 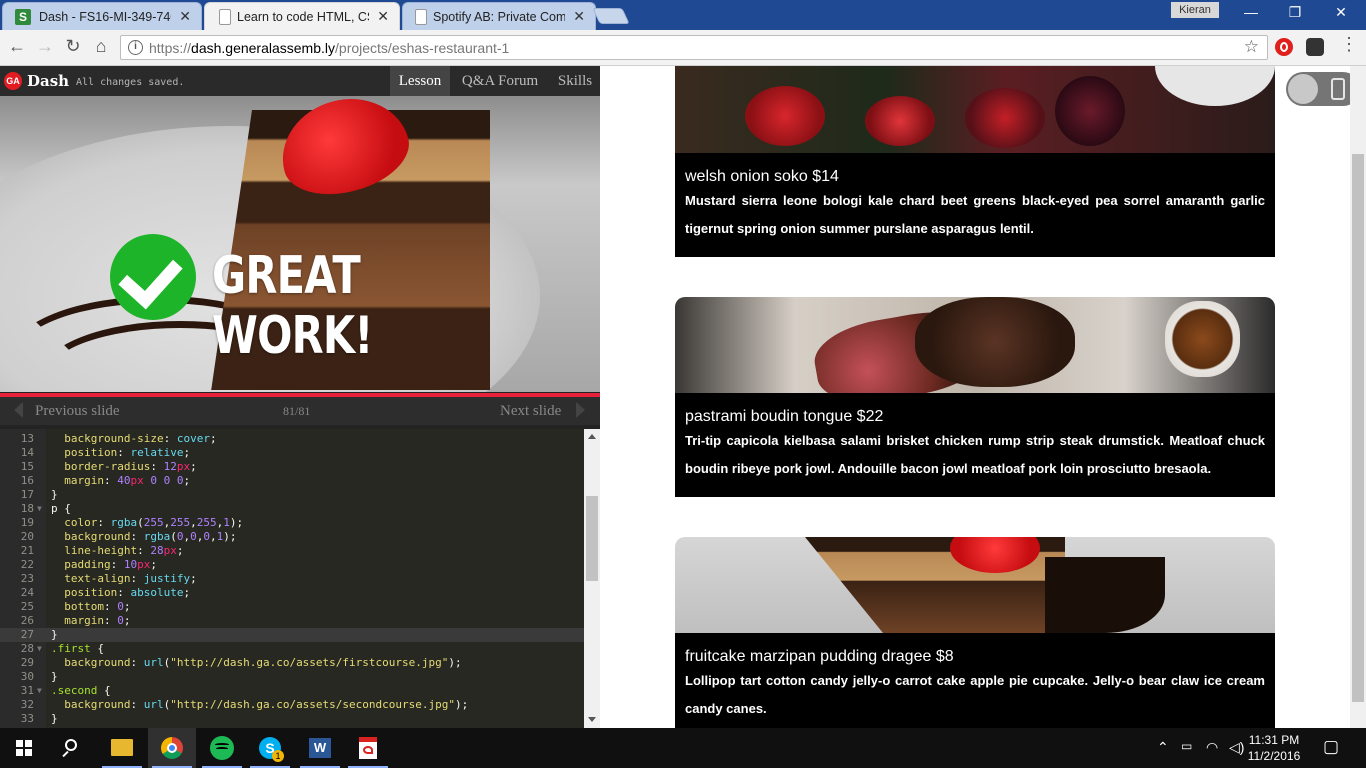 What do you see at coordinates (292, 467) in the screenshot?
I see `code-line: 15 border-radius: 12px;` at bounding box center [292, 467].